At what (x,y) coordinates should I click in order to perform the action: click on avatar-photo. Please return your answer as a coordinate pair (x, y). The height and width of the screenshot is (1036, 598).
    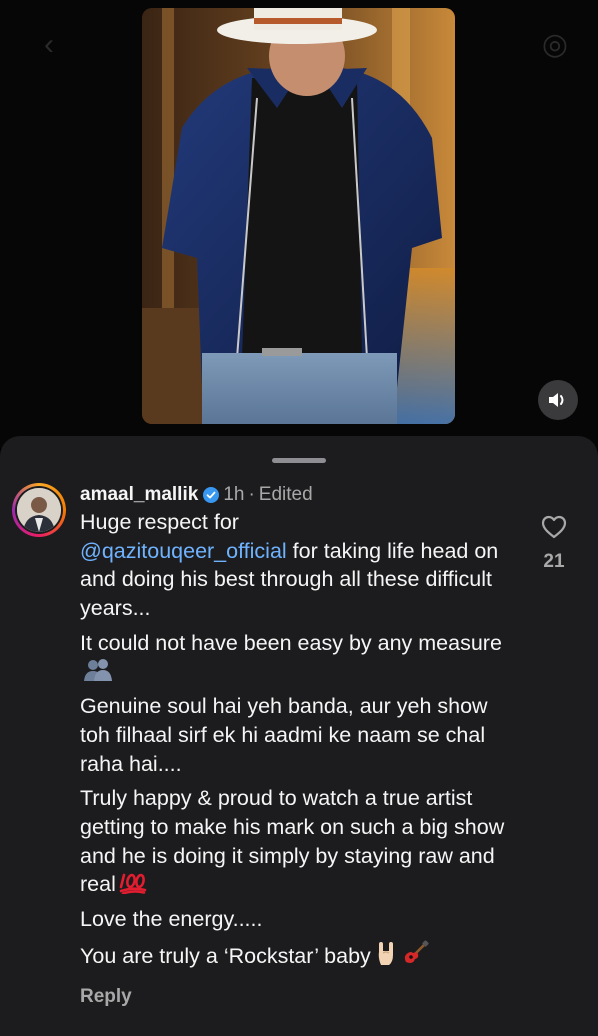
    Looking at the image, I should click on (39, 510).